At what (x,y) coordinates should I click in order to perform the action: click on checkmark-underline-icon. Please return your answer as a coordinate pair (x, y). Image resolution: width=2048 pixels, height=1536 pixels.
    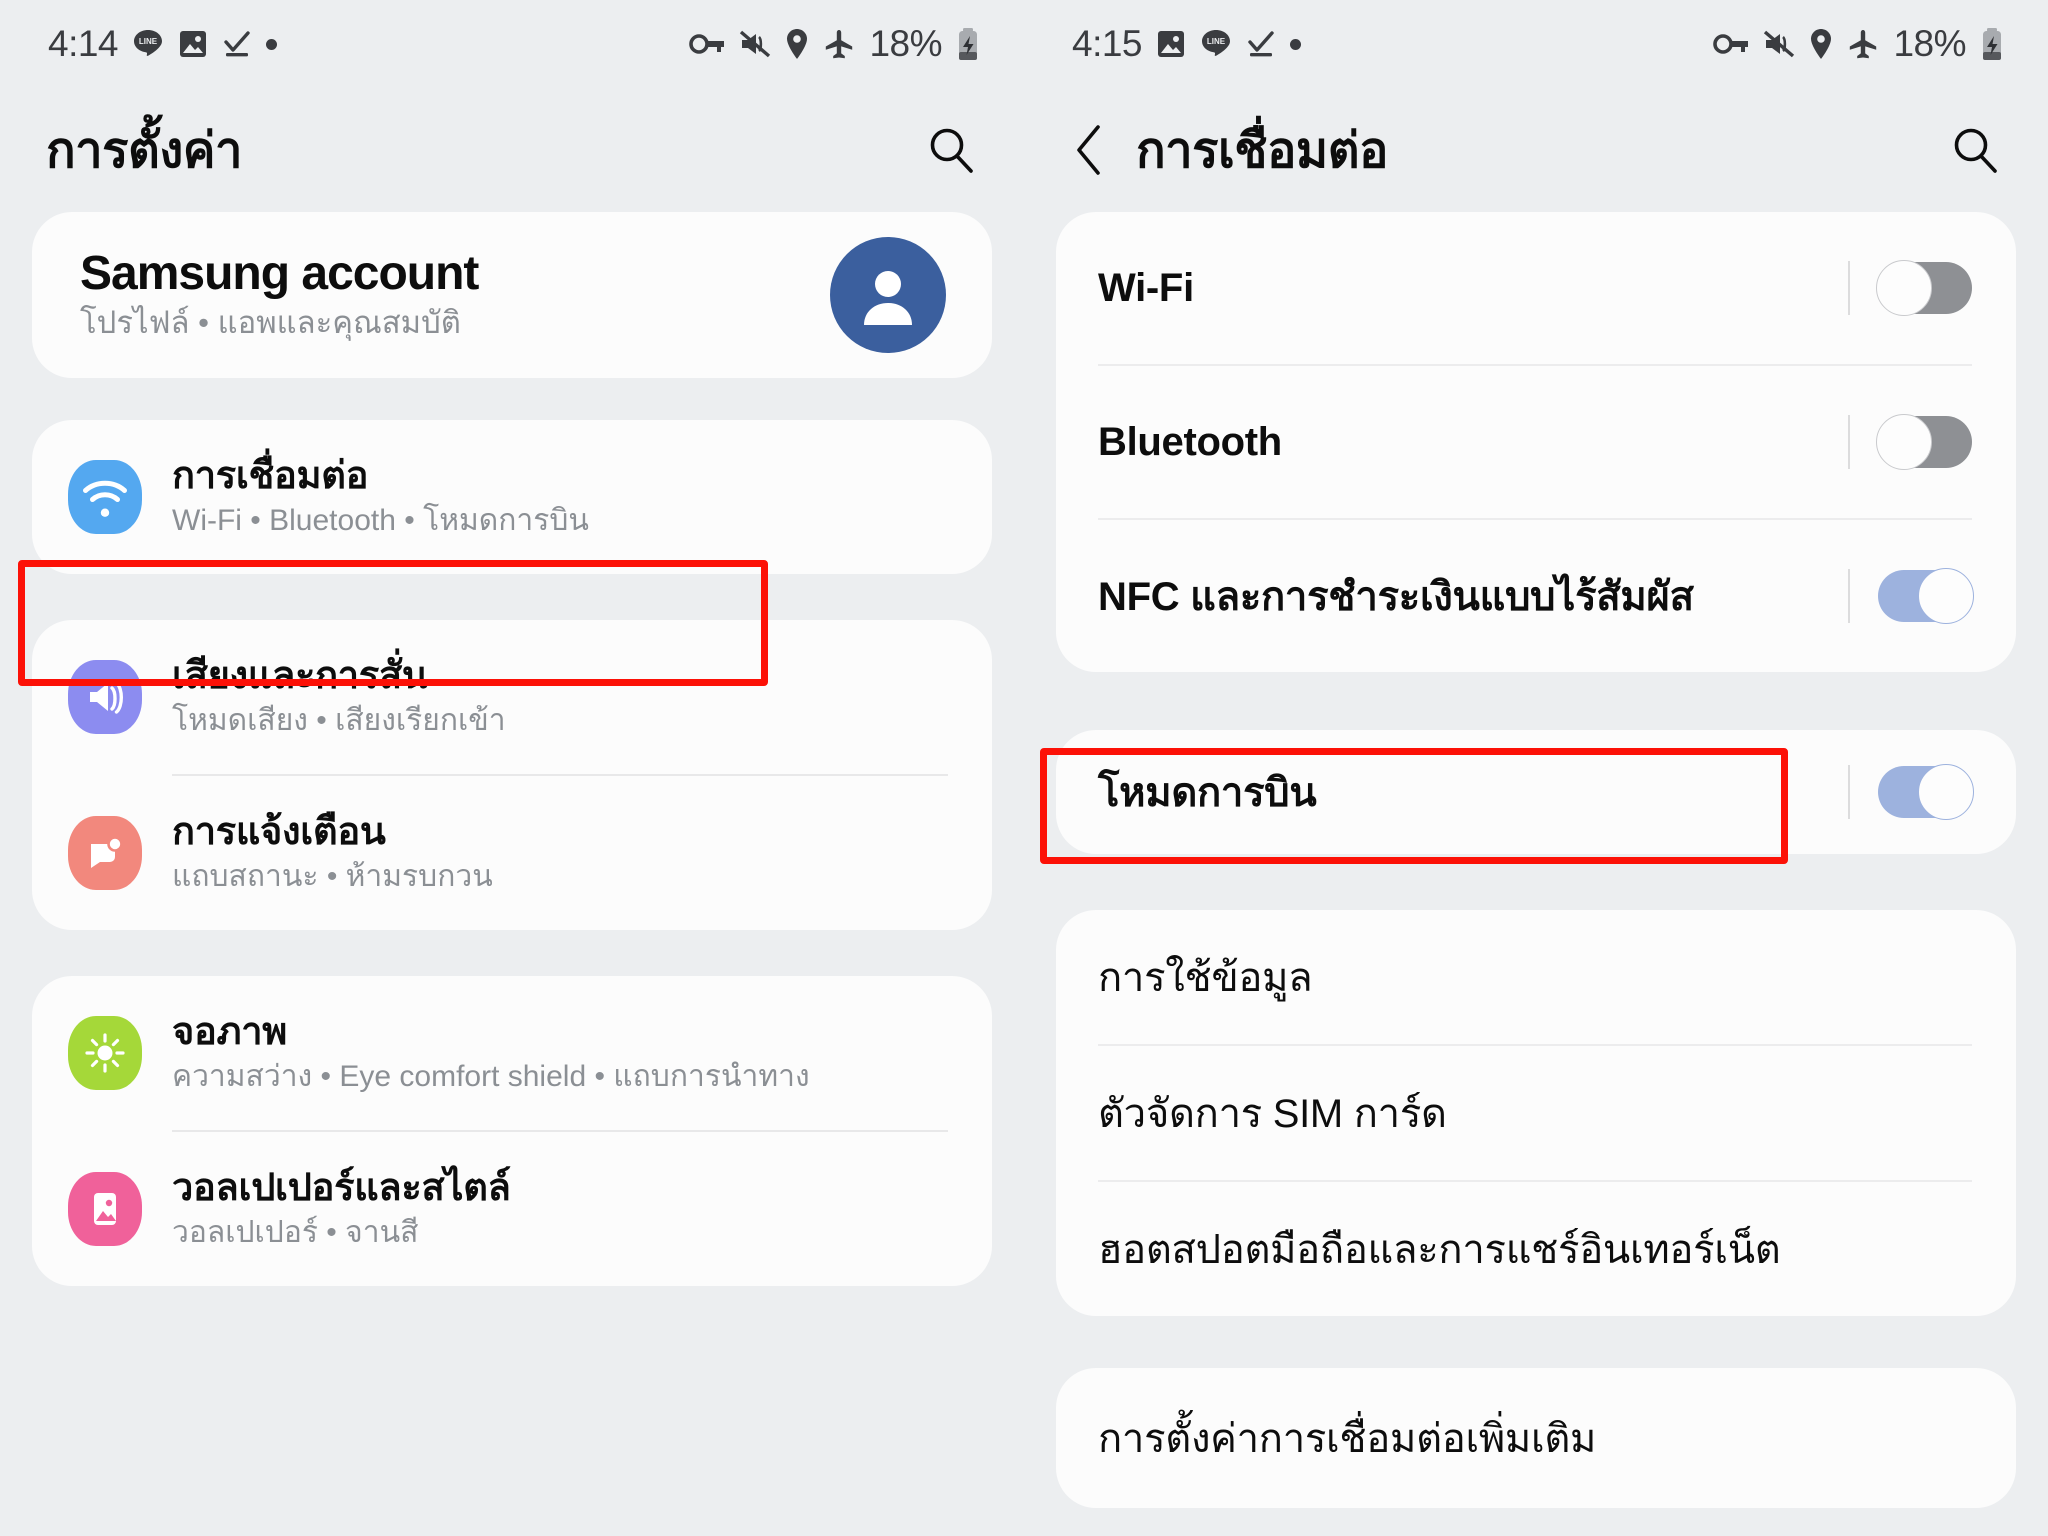
    Looking at the image, I should click on (1261, 44).